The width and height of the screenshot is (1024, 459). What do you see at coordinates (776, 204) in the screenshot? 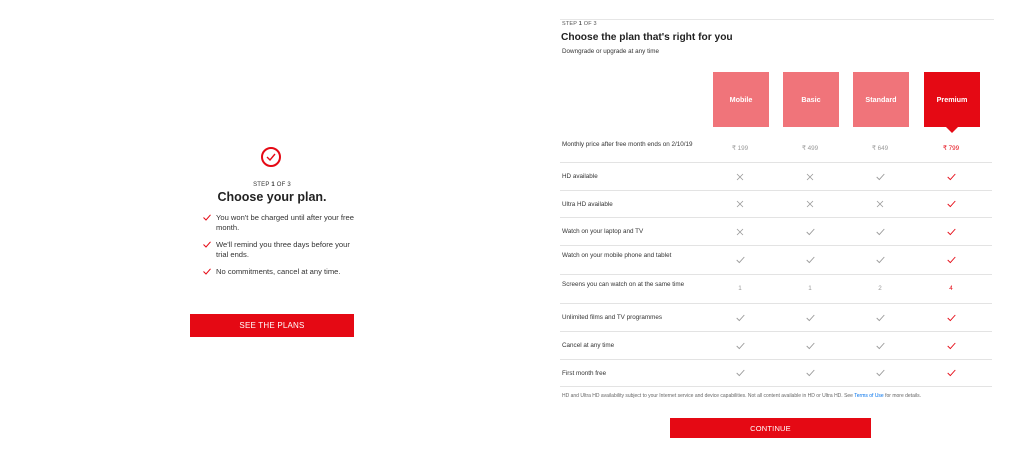
I see `feature-row: Ultra HD available` at bounding box center [776, 204].